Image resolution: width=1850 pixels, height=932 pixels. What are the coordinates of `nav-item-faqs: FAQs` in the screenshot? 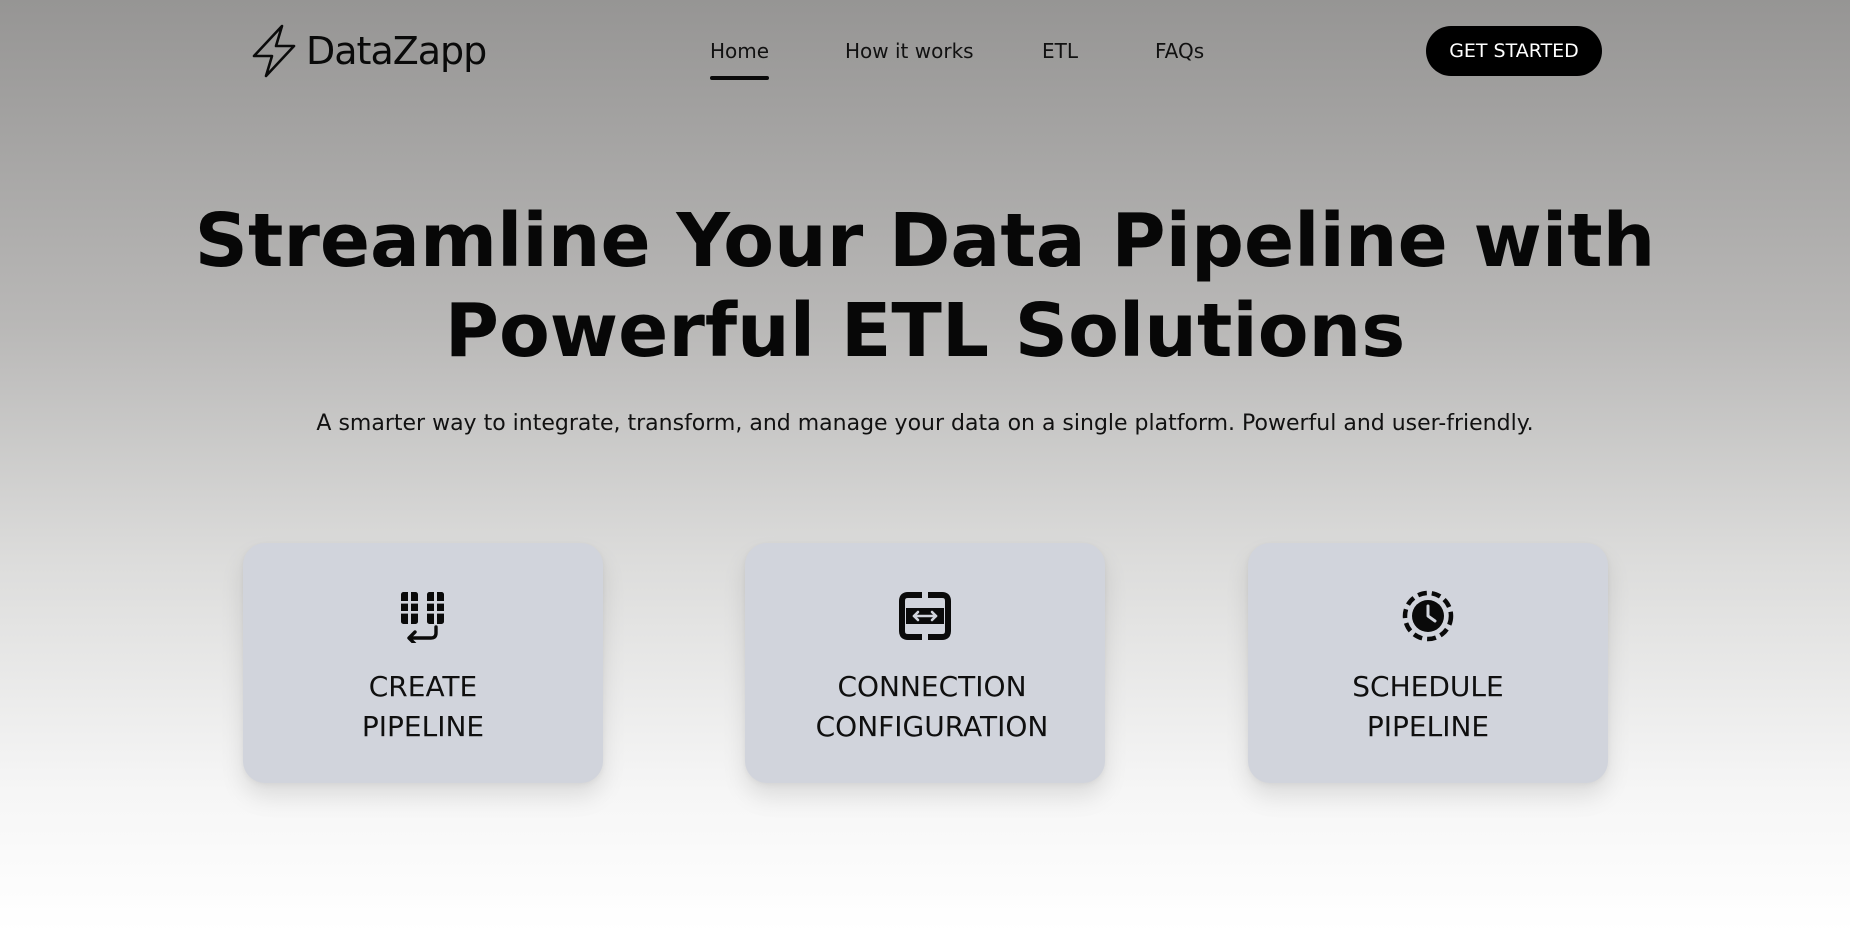 It's located at (1179, 51).